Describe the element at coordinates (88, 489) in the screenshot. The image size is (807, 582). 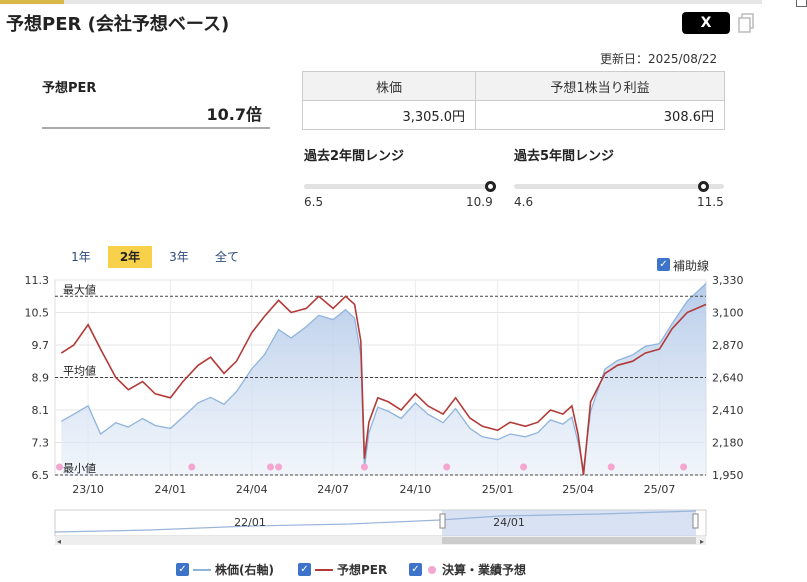
I see `x-axis-tick: 23/10` at that location.